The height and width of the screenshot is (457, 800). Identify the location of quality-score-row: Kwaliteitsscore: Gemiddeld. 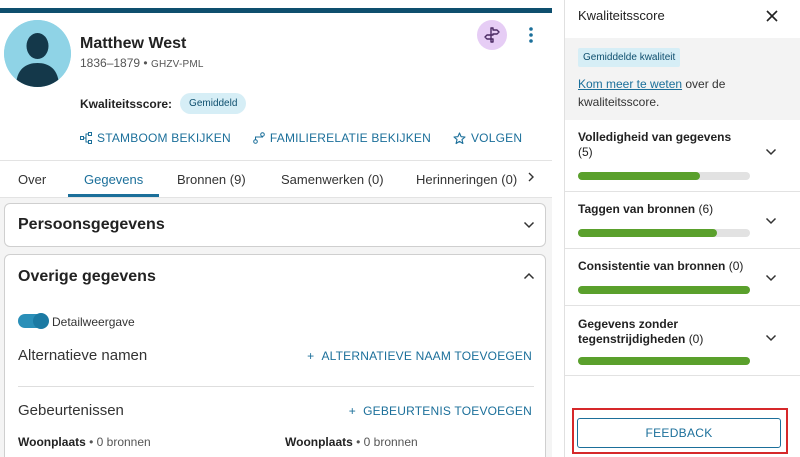
(163, 103).